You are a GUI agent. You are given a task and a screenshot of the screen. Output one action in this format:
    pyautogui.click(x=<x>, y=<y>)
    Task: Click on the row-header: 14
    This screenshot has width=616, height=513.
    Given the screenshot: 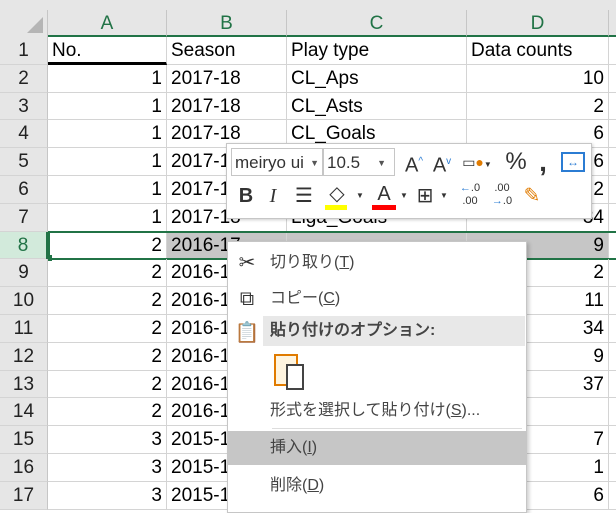 What is the action you would take?
    pyautogui.click(x=24, y=412)
    